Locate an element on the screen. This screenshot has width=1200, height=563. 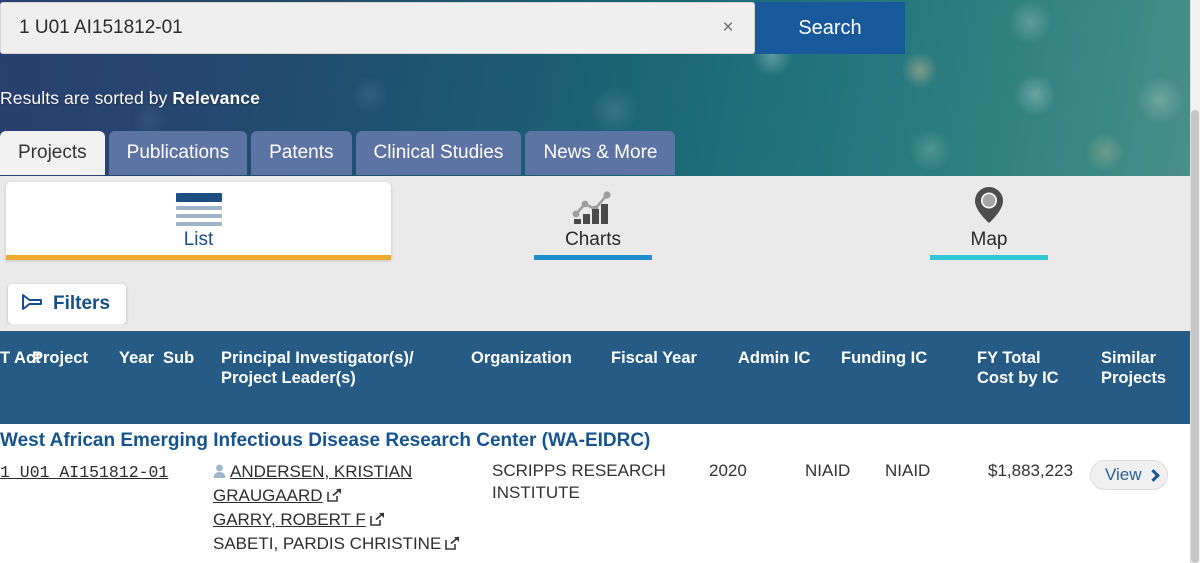
list-icon is located at coordinates (198, 209).